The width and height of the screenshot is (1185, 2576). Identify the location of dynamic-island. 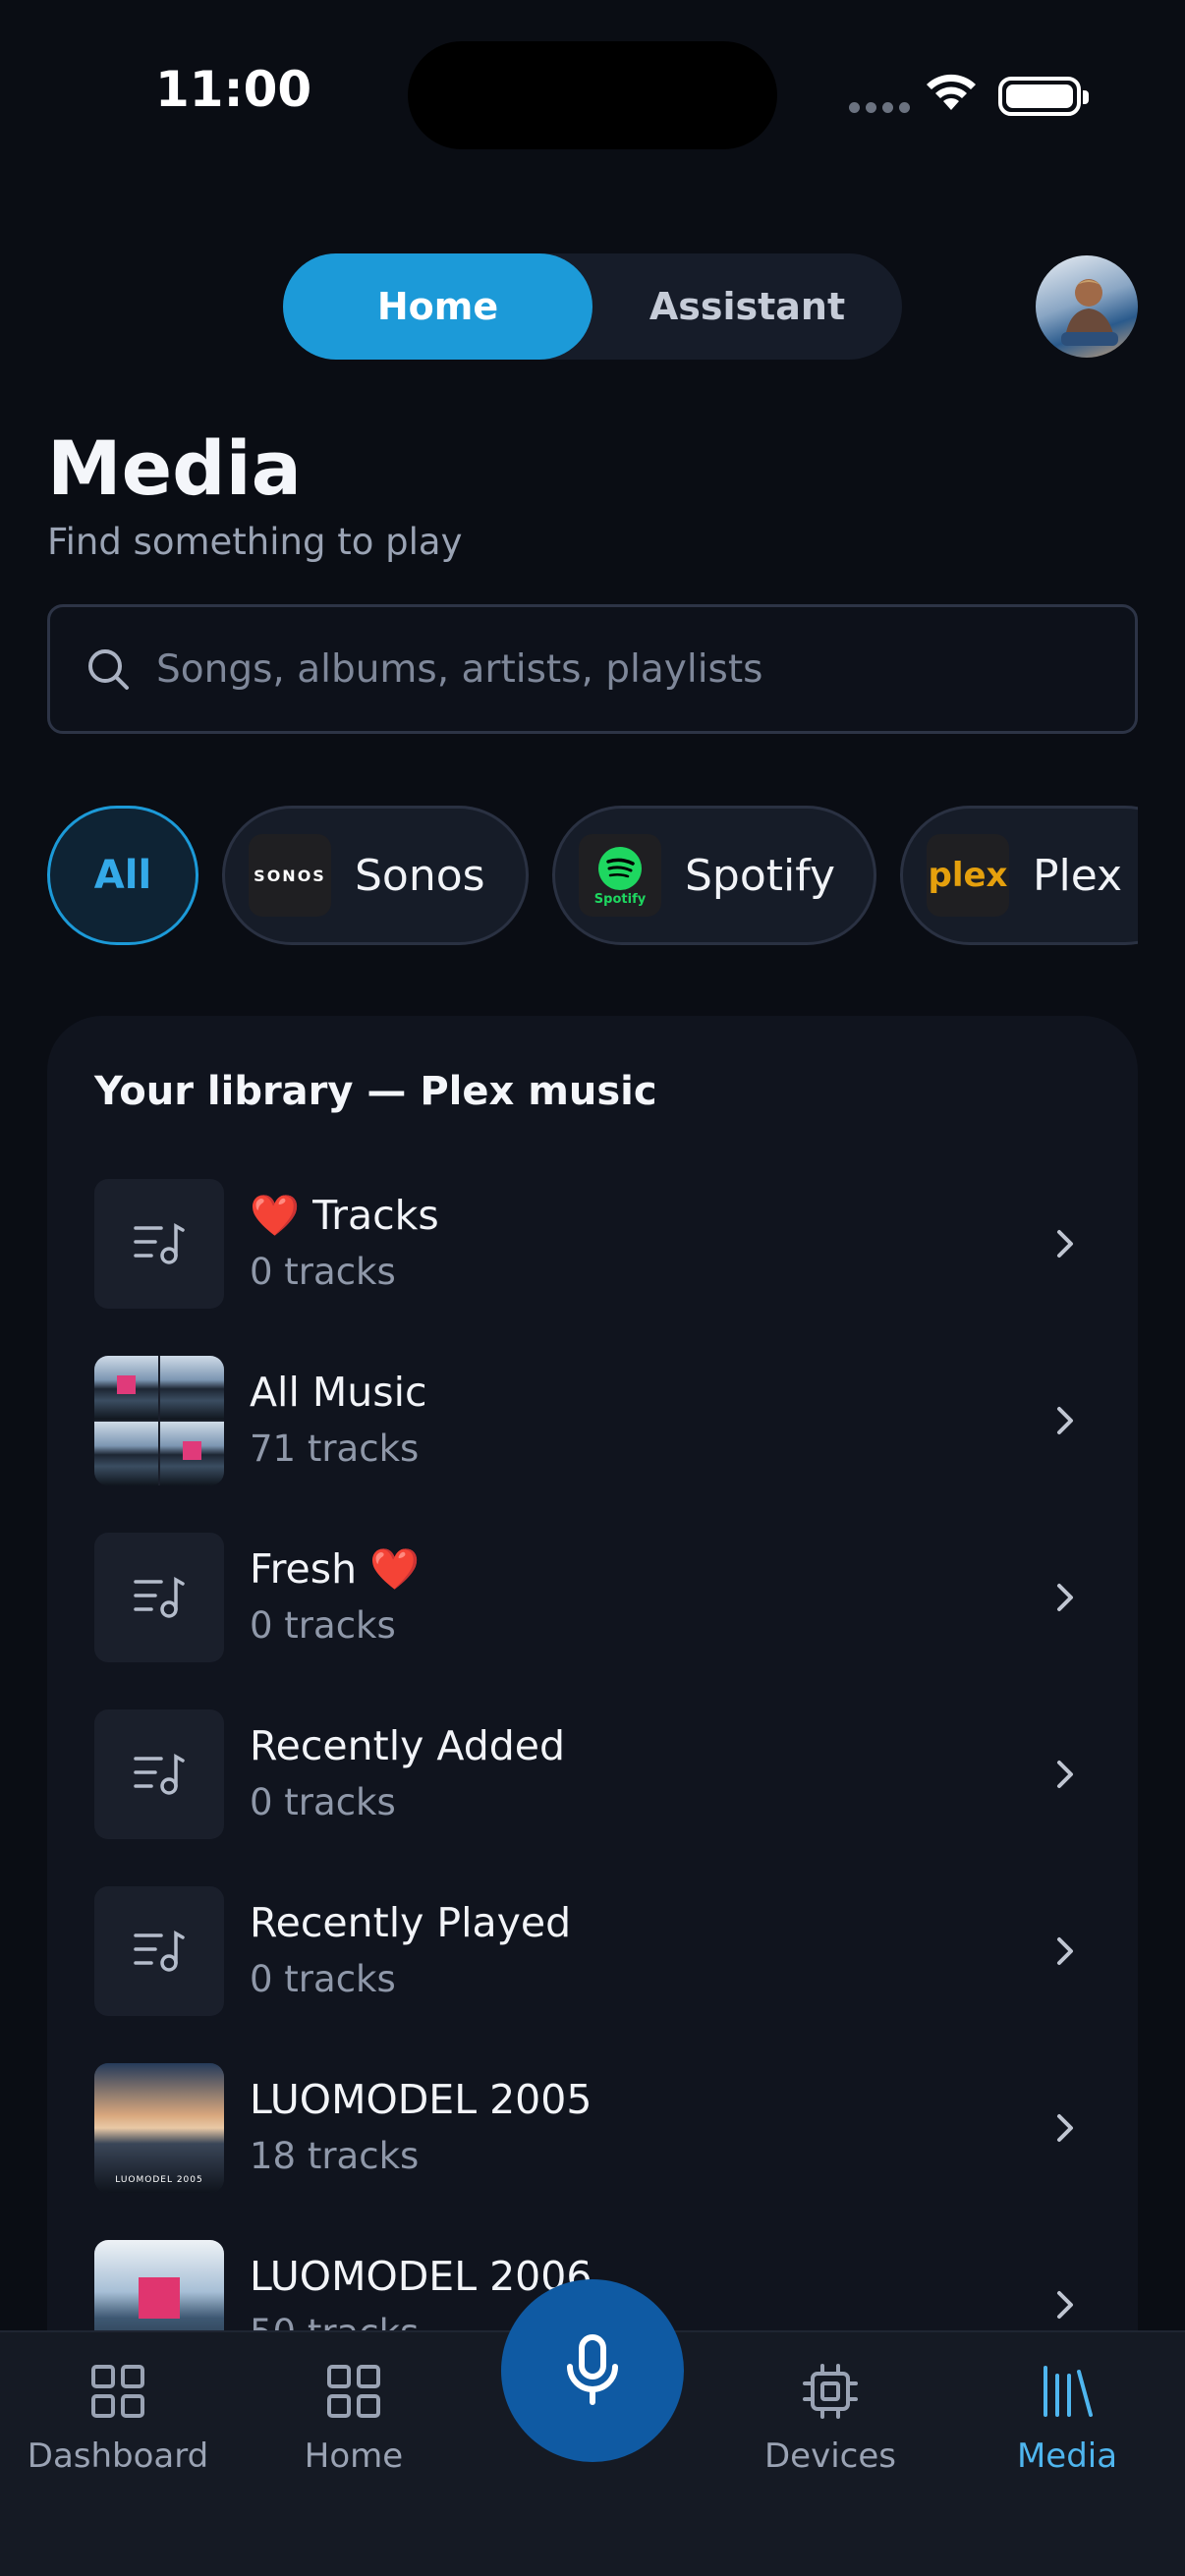
(592, 95).